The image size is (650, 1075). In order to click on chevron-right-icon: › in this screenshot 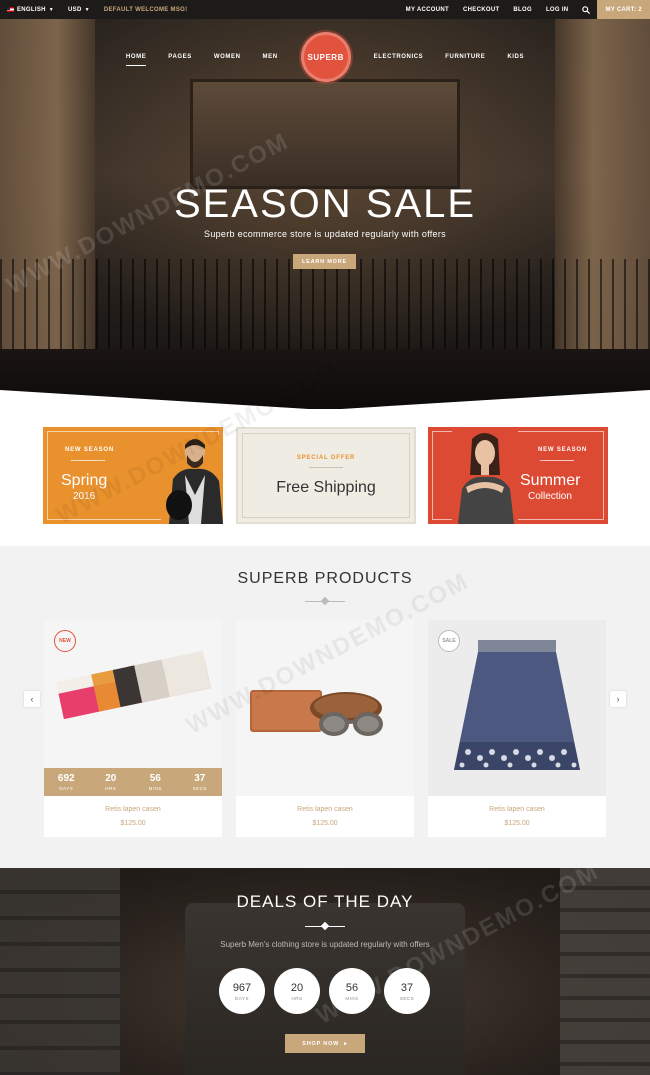, I will do `click(618, 699)`.